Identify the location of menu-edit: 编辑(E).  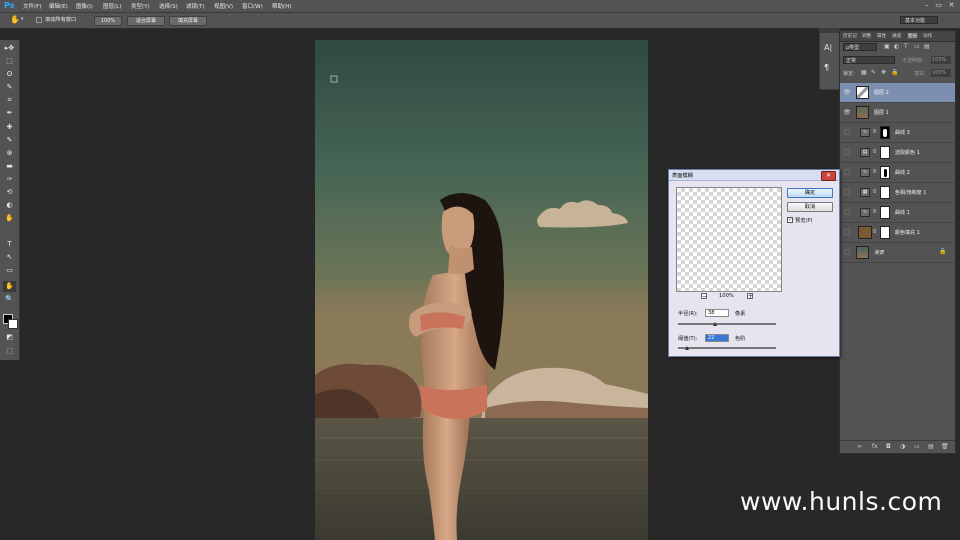
(58, 6).